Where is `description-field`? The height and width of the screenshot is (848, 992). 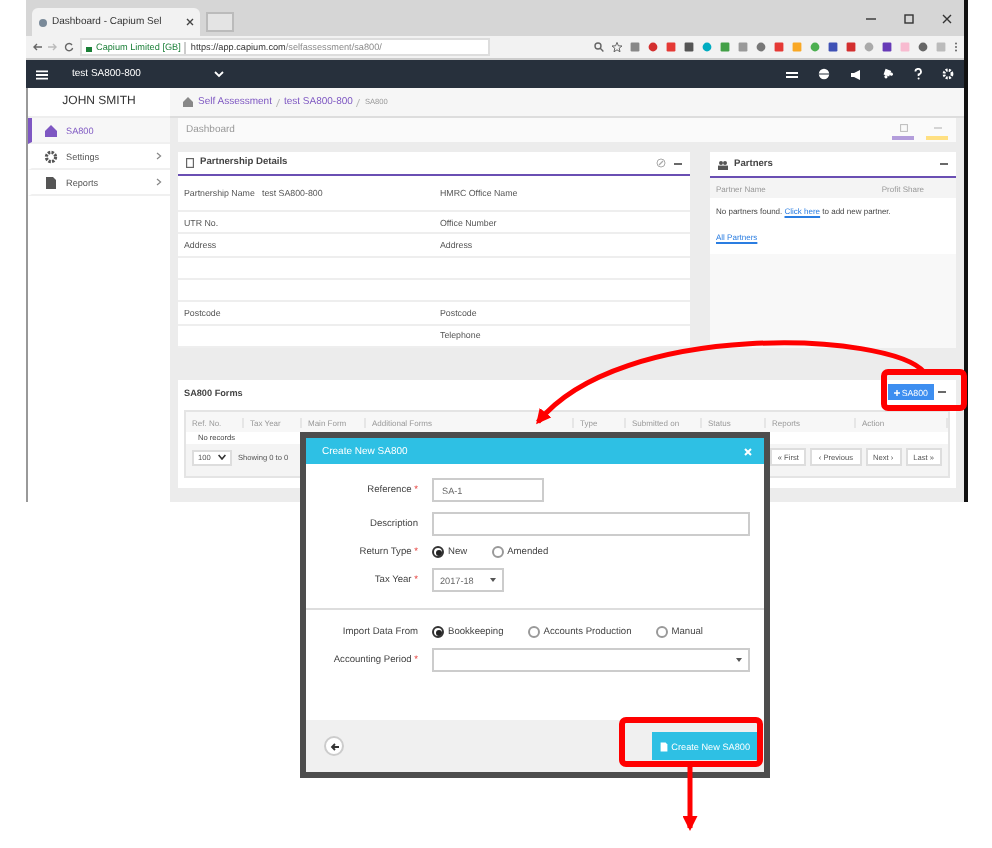 description-field is located at coordinates (591, 524).